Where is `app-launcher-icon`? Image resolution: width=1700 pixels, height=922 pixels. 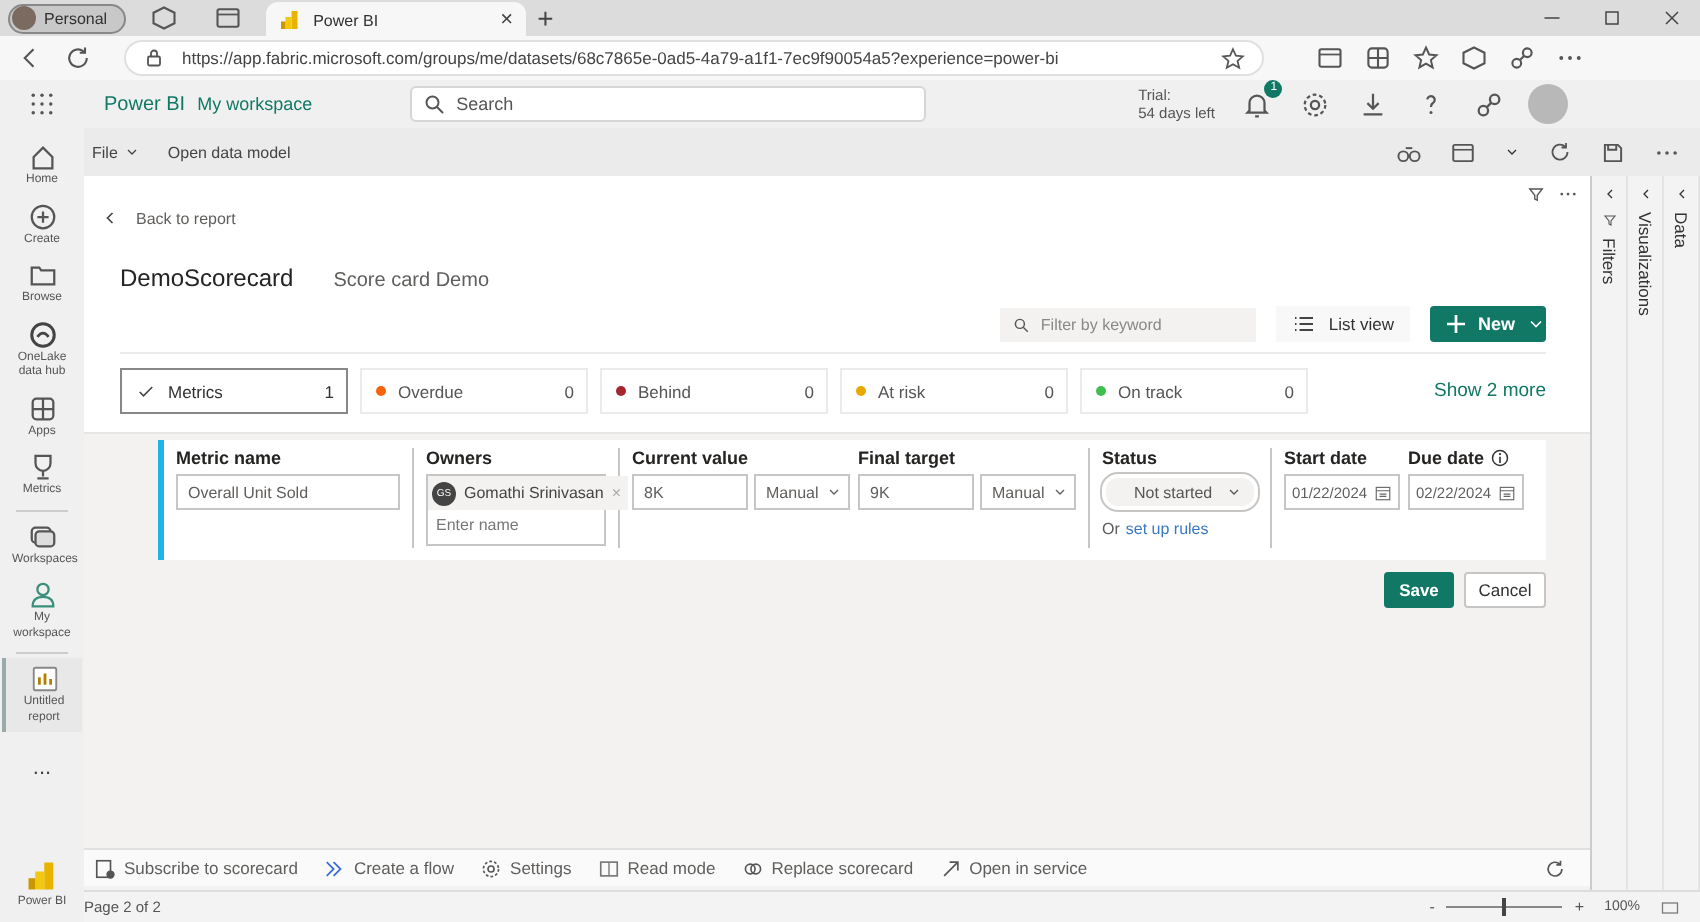 app-launcher-icon is located at coordinates (42, 104).